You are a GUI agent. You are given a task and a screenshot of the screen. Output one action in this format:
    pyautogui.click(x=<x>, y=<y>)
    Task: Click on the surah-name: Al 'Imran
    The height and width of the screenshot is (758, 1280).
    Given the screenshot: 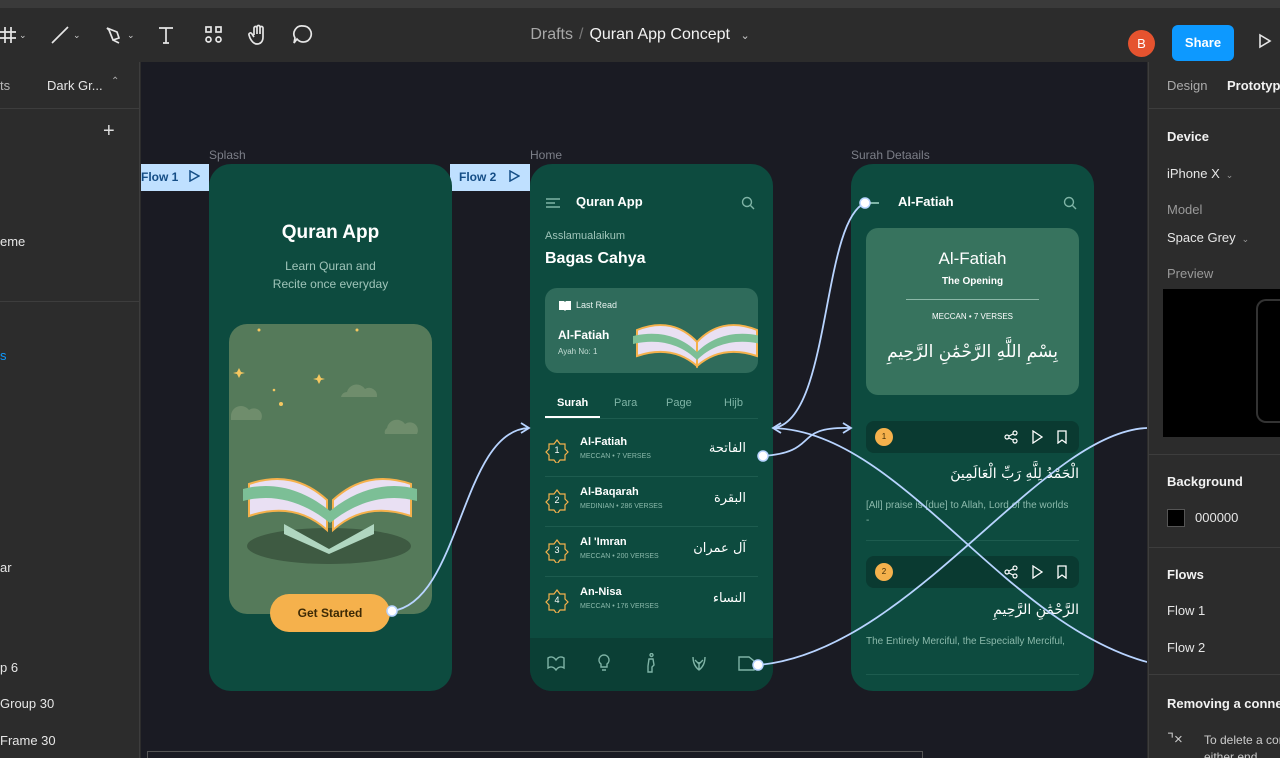 What is the action you would take?
    pyautogui.click(x=603, y=542)
    